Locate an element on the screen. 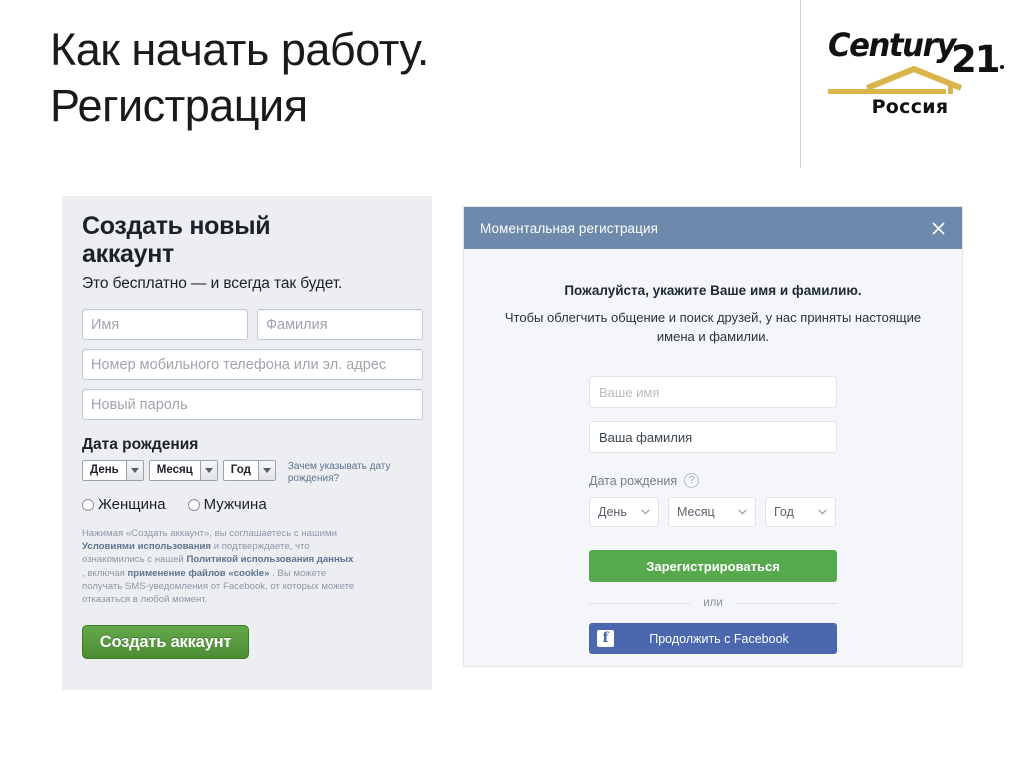 This screenshot has height=767, width=1024. signup-subheading: Это бесплатно — и всегда так будет. is located at coordinates (212, 283).